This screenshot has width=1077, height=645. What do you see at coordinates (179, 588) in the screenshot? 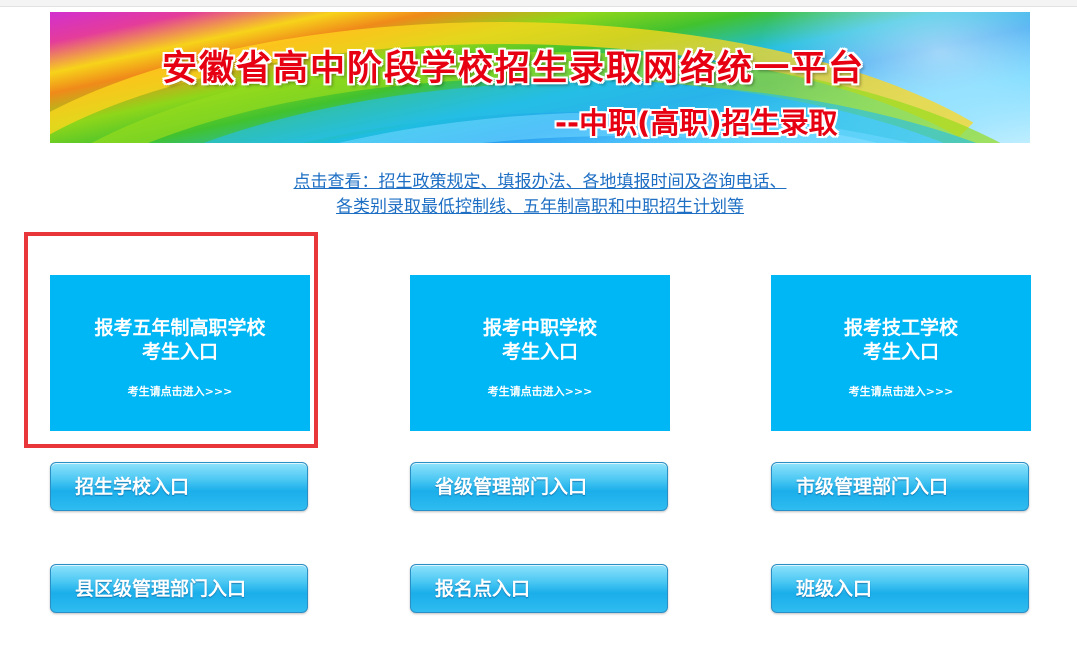
I see `county-admin-entry-button: 县区级管理部门入口` at bounding box center [179, 588].